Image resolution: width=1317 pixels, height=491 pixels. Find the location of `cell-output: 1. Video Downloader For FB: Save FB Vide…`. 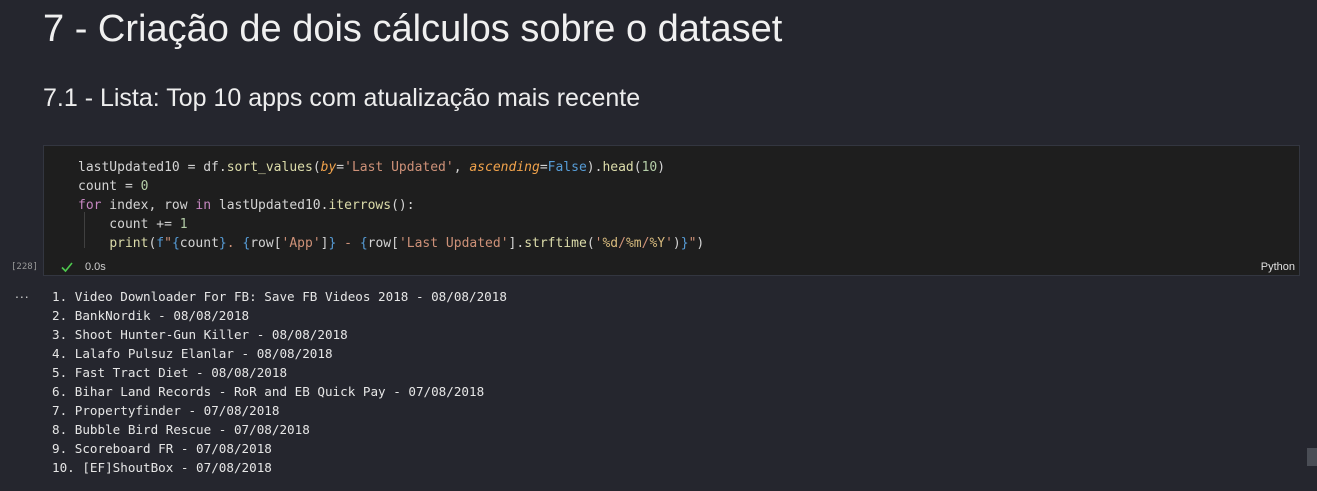

cell-output: 1. Video Downloader For FB: Save FB Vide… is located at coordinates (279, 382).